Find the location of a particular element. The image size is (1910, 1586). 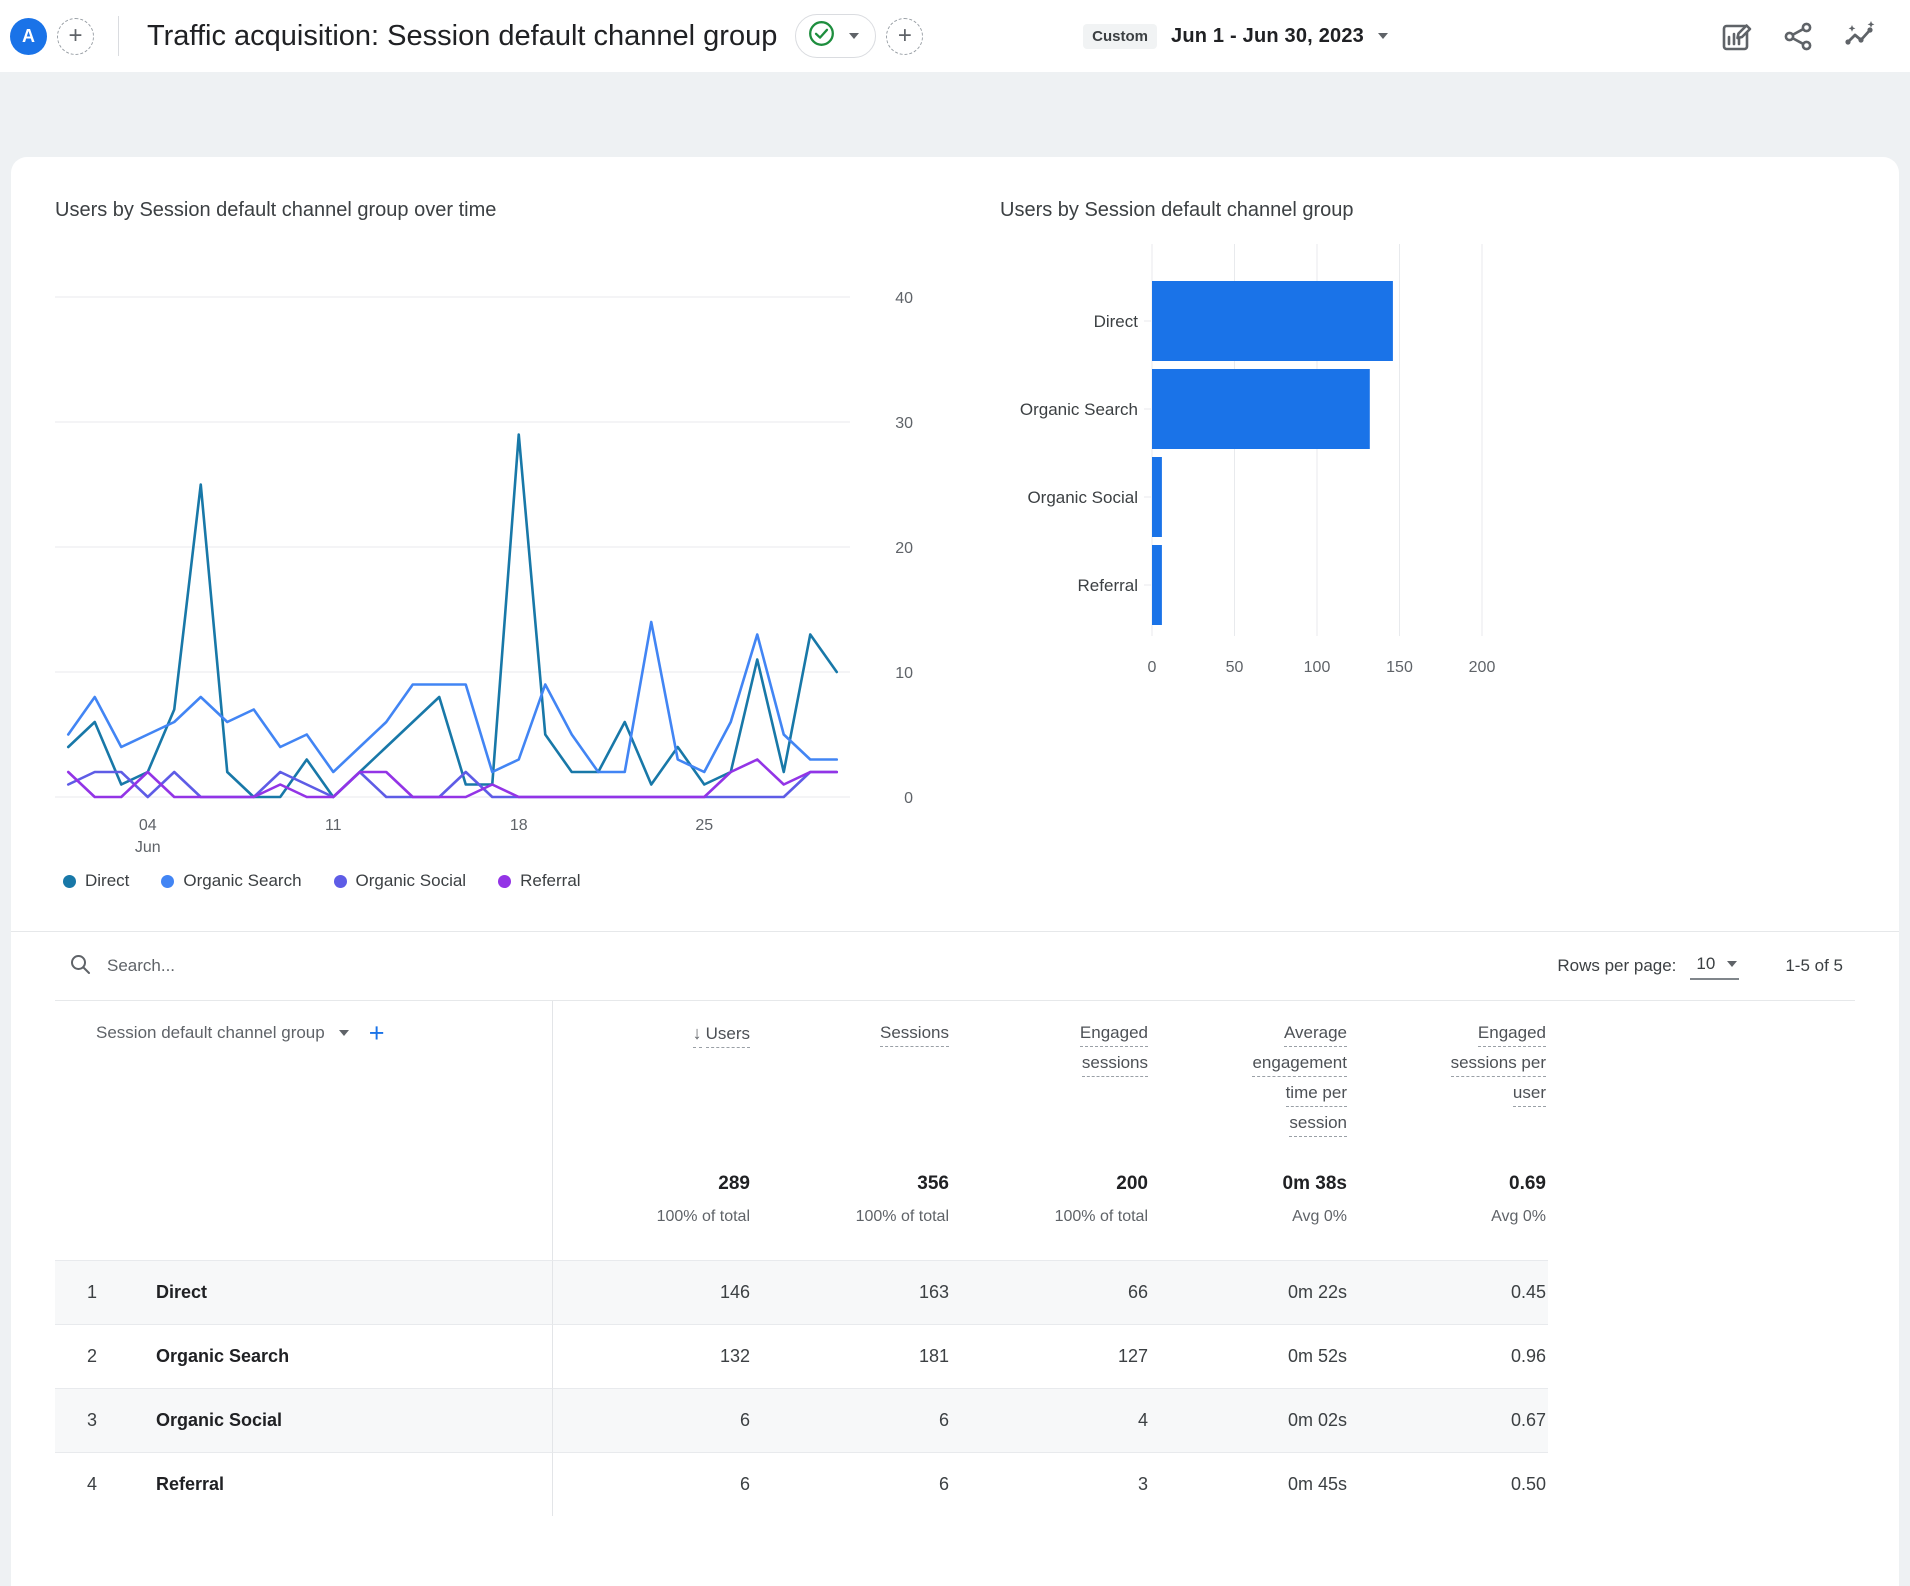

totals-cell: 0.69 Avg 0% is located at coordinates (1518, 1199).